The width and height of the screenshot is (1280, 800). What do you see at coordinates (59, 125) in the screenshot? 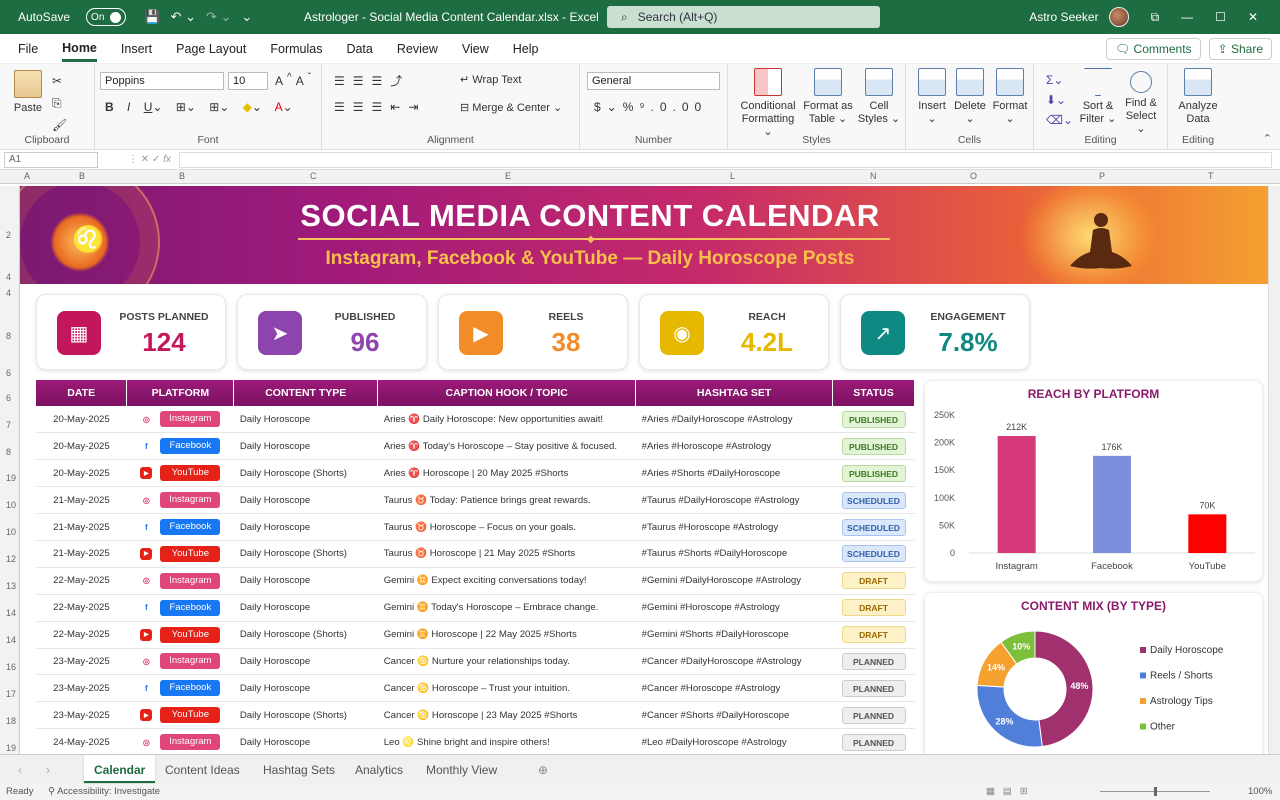
I see `format-painter-icon: 🖌` at bounding box center [59, 125].